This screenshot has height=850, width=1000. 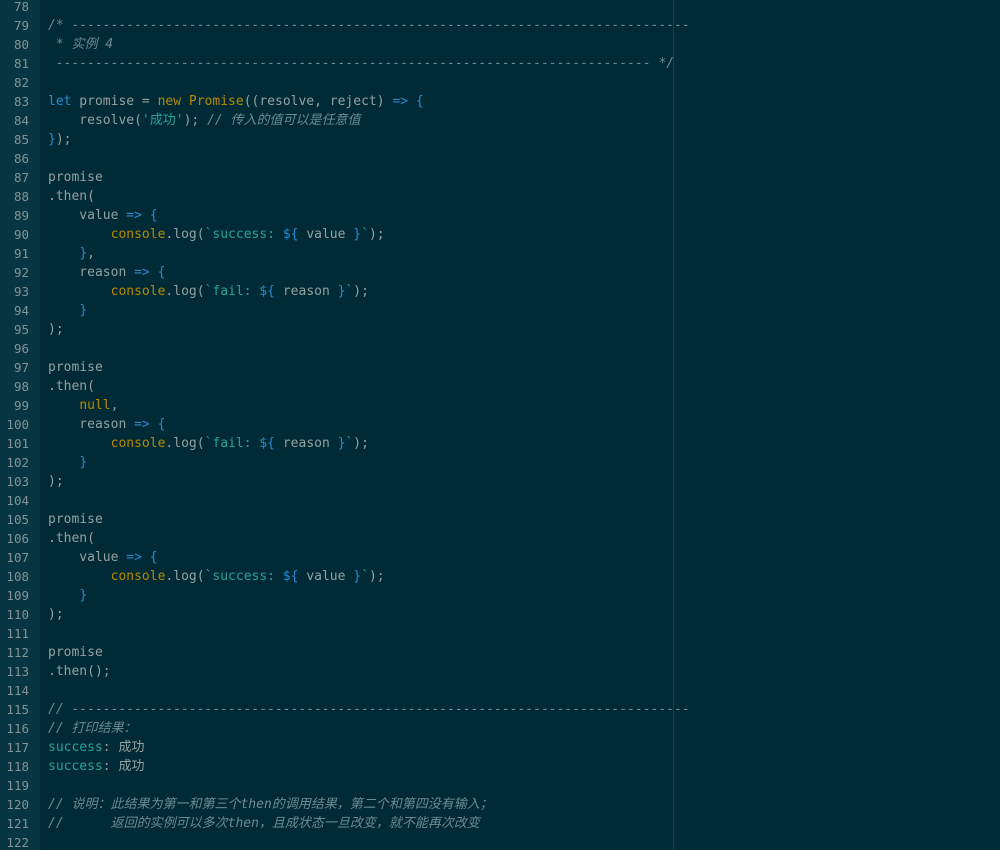 I want to click on code-line: 106 .then(, so click(x=500, y=538).